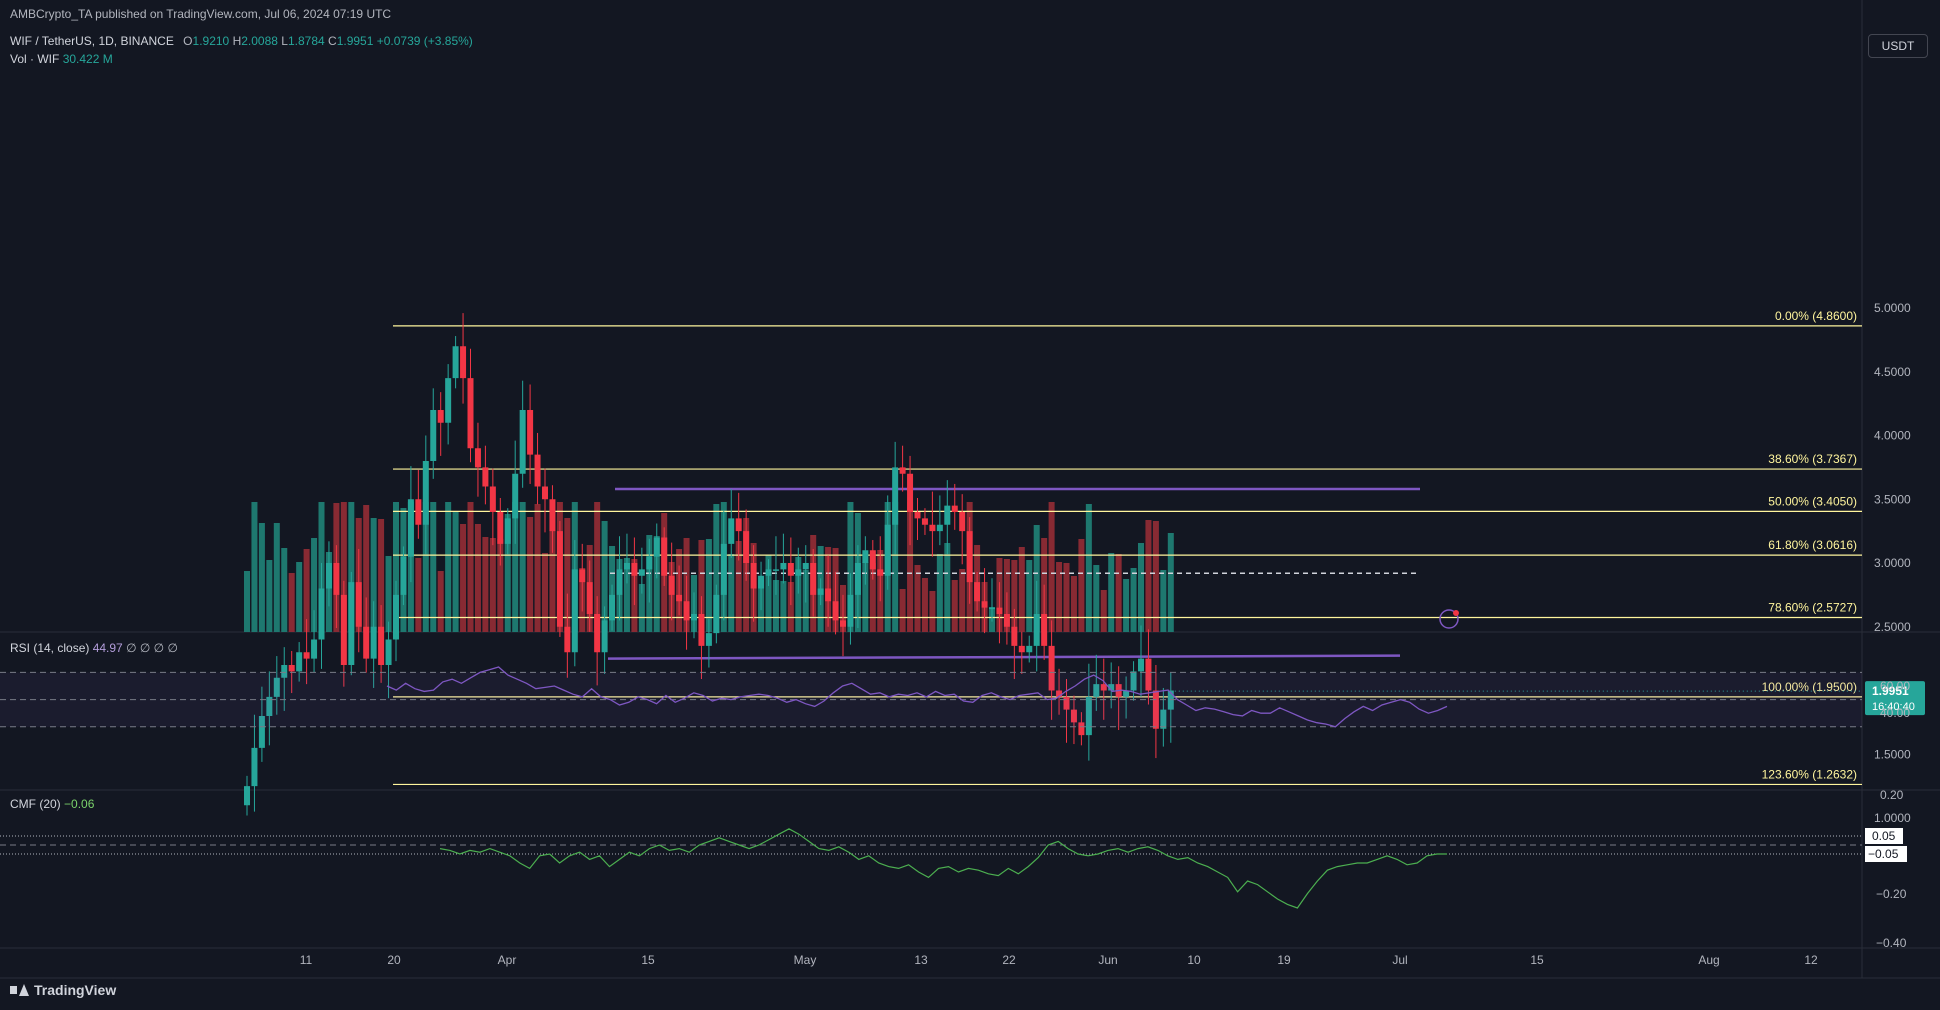 This screenshot has height=1010, width=1940. Describe the element at coordinates (1194, 960) in the screenshot. I see `x-tick-label: 10` at that location.